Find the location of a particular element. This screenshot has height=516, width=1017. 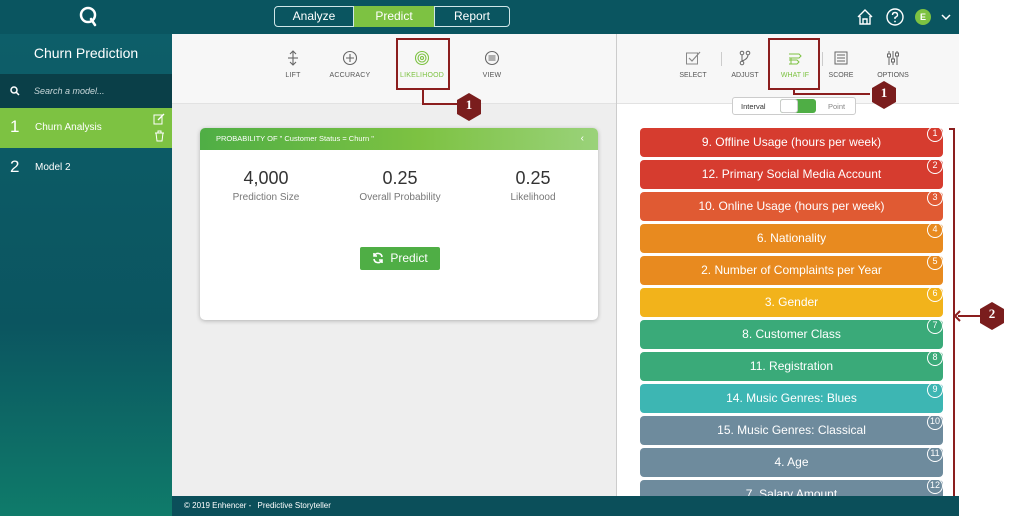

variable-label: 15. Music Genres: Classical is located at coordinates (791, 430).